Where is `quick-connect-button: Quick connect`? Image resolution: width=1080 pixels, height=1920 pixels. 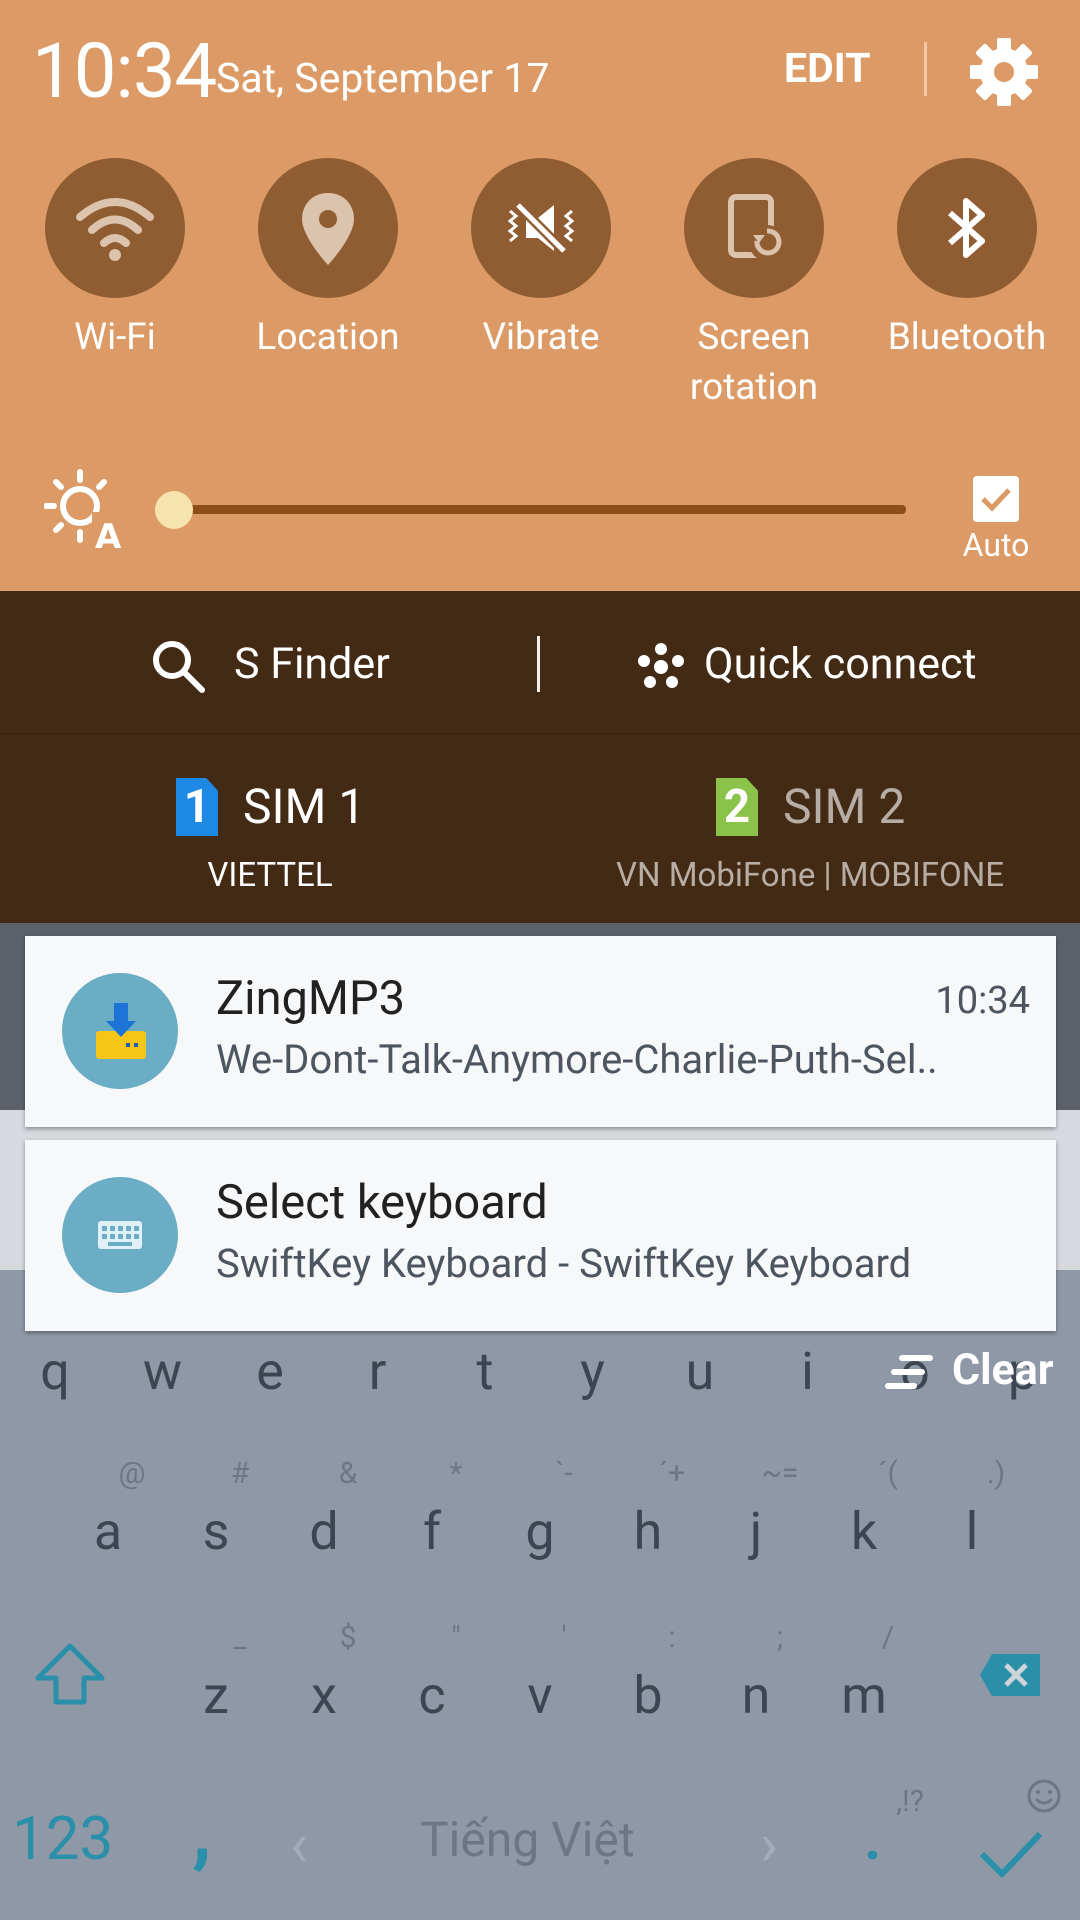
quick-connect-button: Quick connect is located at coordinates (840, 664).